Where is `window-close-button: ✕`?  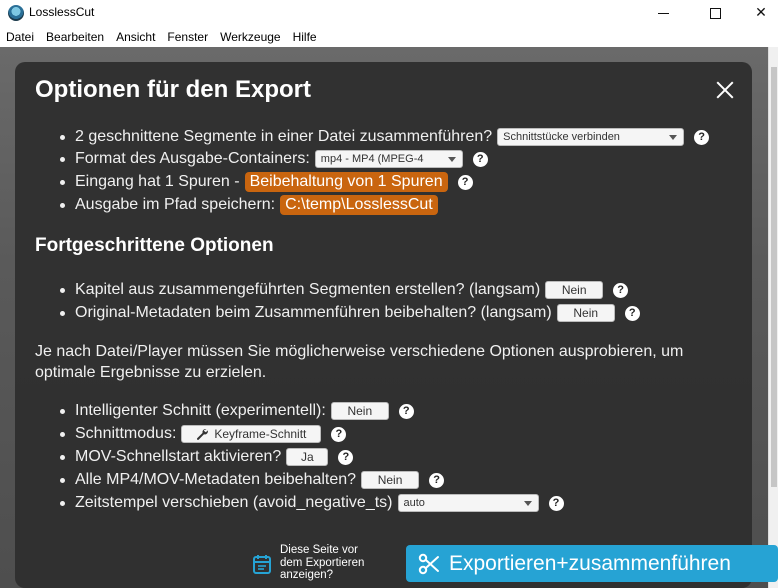 window-close-button: ✕ is located at coordinates (758, 13).